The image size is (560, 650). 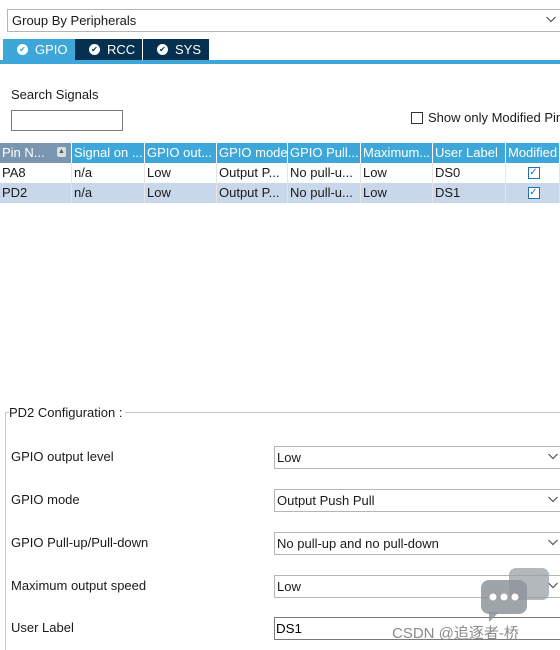 What do you see at coordinates (469, 193) in the screenshot?
I see `cell-label: DS1` at bounding box center [469, 193].